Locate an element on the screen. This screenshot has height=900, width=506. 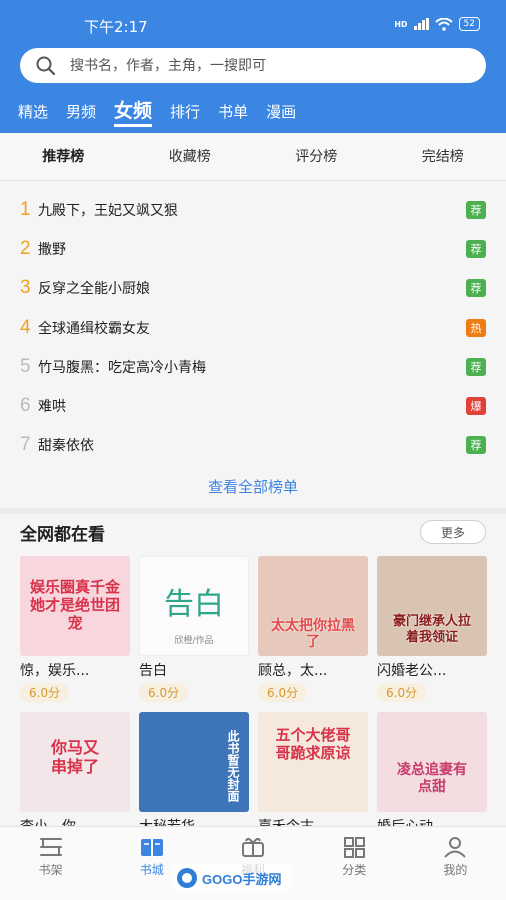
nav-bookshelf: 书架 is located at coordinates (50, 863).